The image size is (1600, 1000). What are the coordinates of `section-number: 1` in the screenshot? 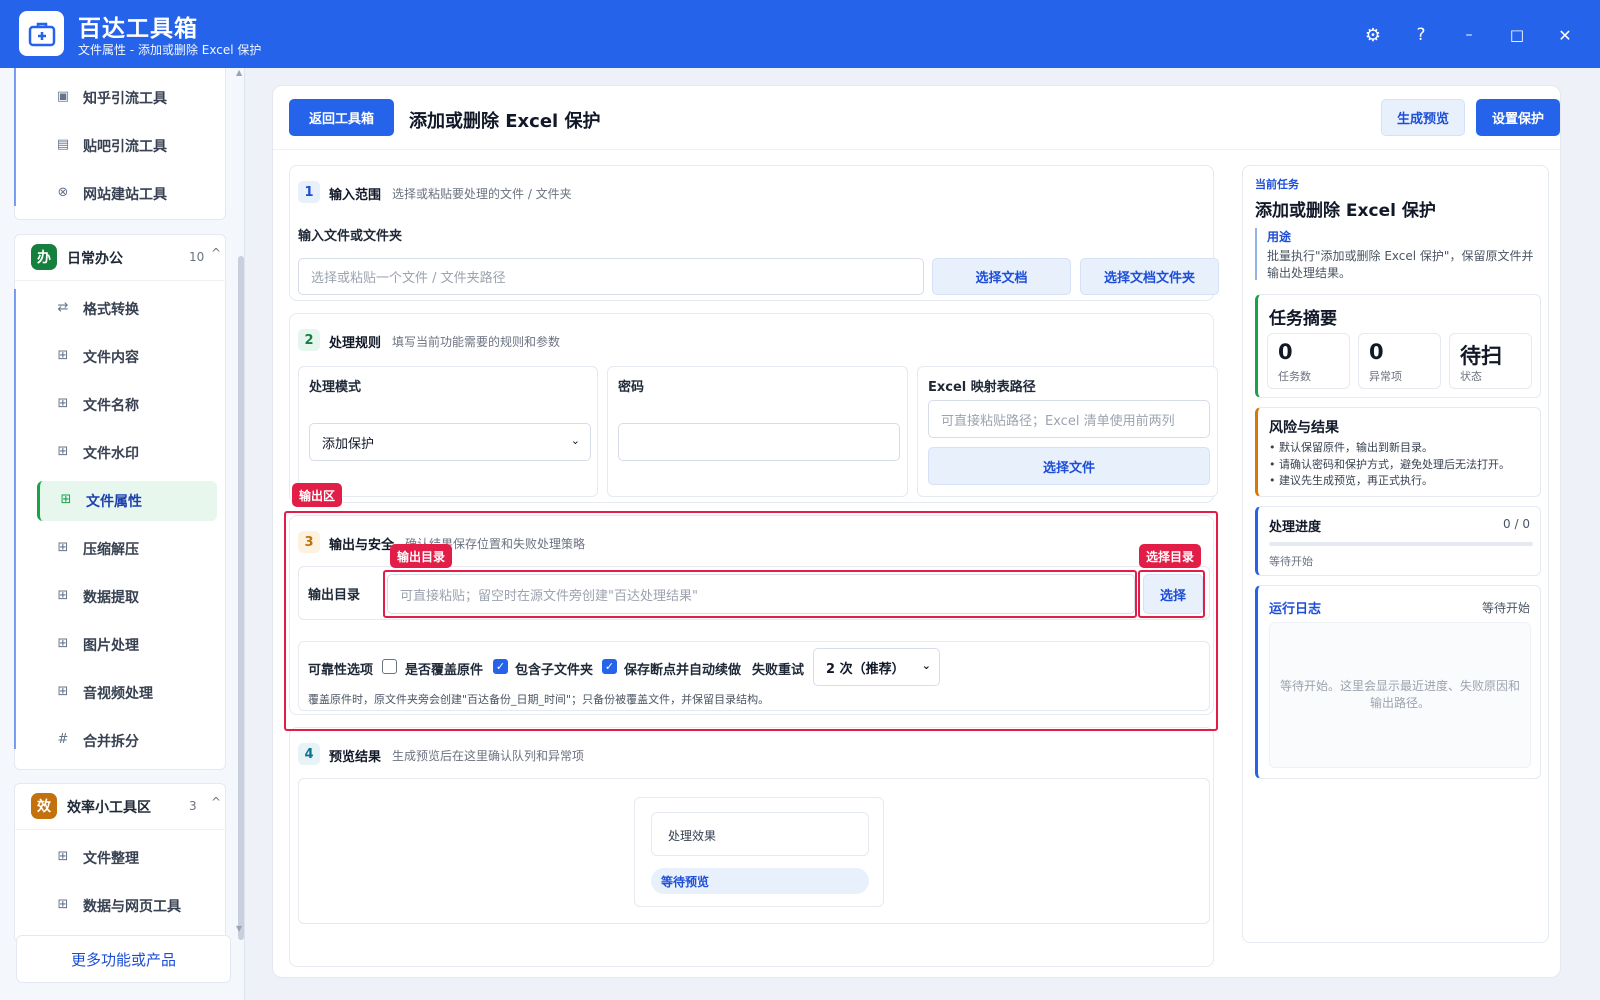 It's located at (309, 192).